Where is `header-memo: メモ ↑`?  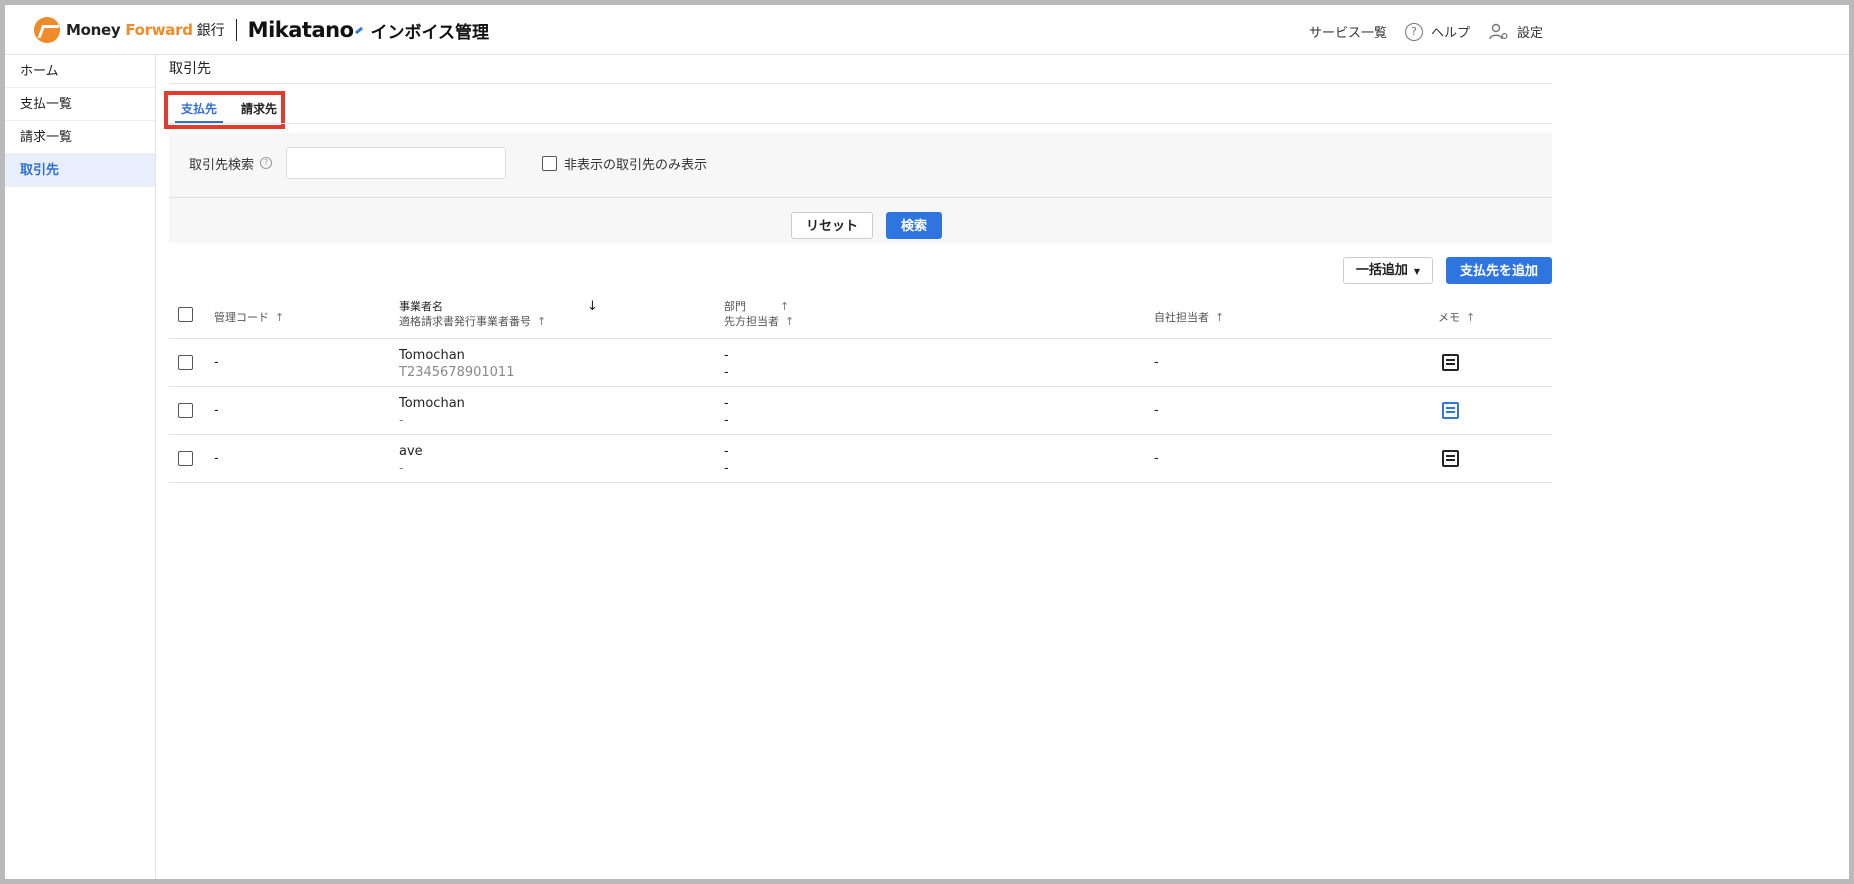 header-memo: メモ ↑ is located at coordinates (1456, 317).